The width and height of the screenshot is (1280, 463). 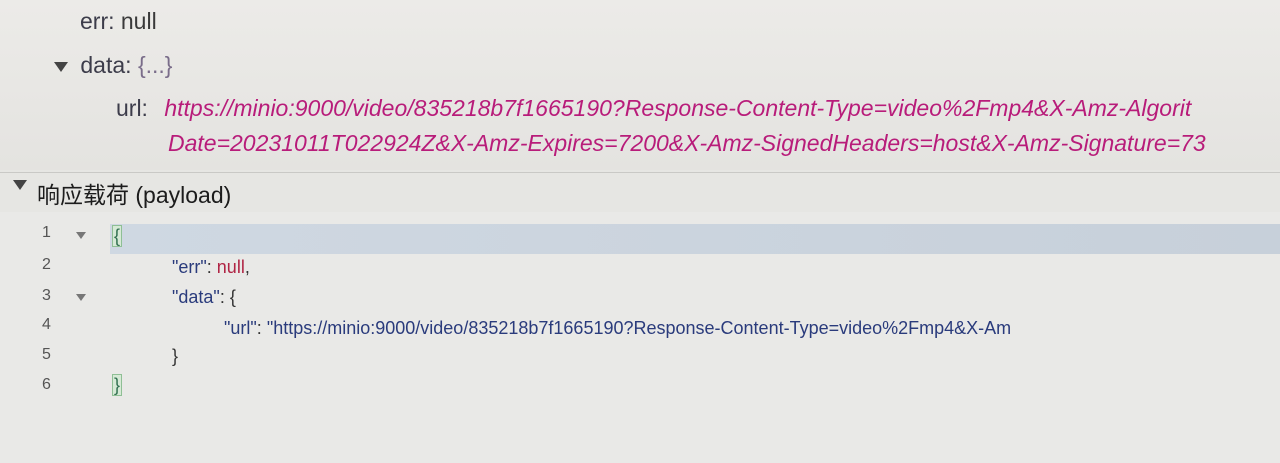 I want to click on line-number: 4, so click(x=46, y=324).